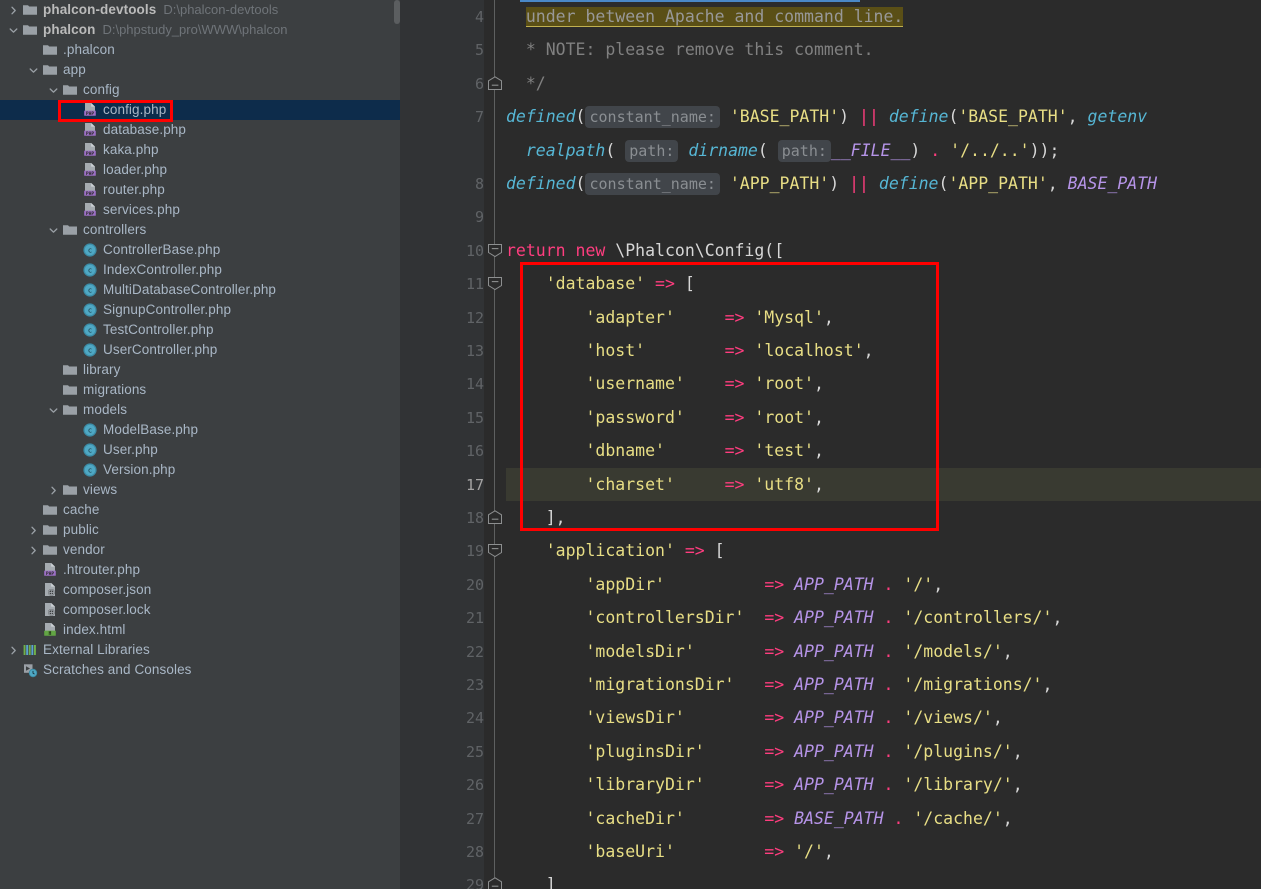  What do you see at coordinates (200, 170) in the screenshot?
I see `tree-item-loader-php: PHP loader.php` at bounding box center [200, 170].